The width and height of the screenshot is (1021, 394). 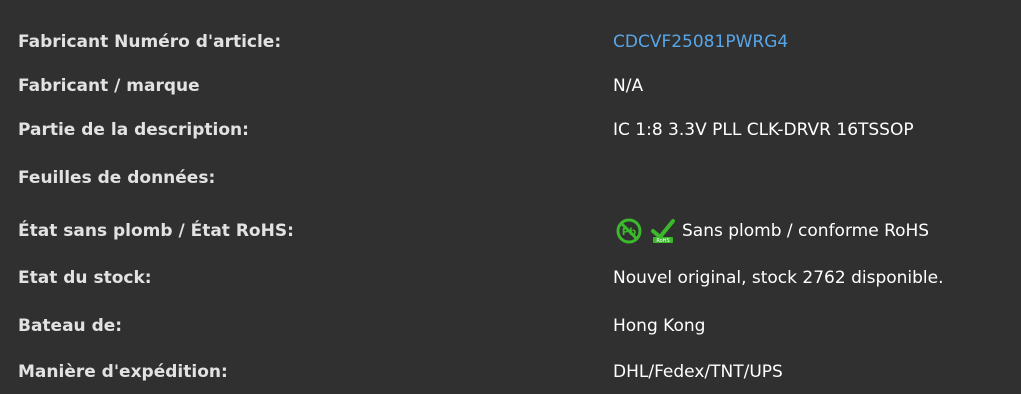 I want to click on lead-free-icon: Pb, so click(x=629, y=231).